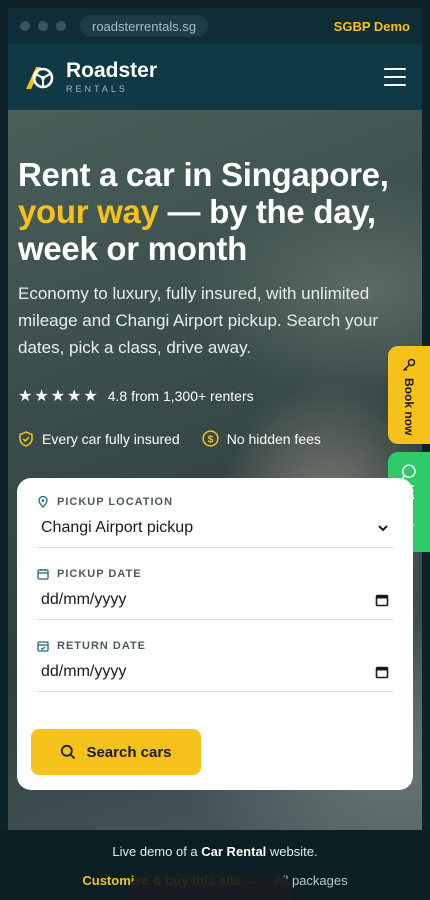  I want to click on star-icons: ★★★★★, so click(59, 396).